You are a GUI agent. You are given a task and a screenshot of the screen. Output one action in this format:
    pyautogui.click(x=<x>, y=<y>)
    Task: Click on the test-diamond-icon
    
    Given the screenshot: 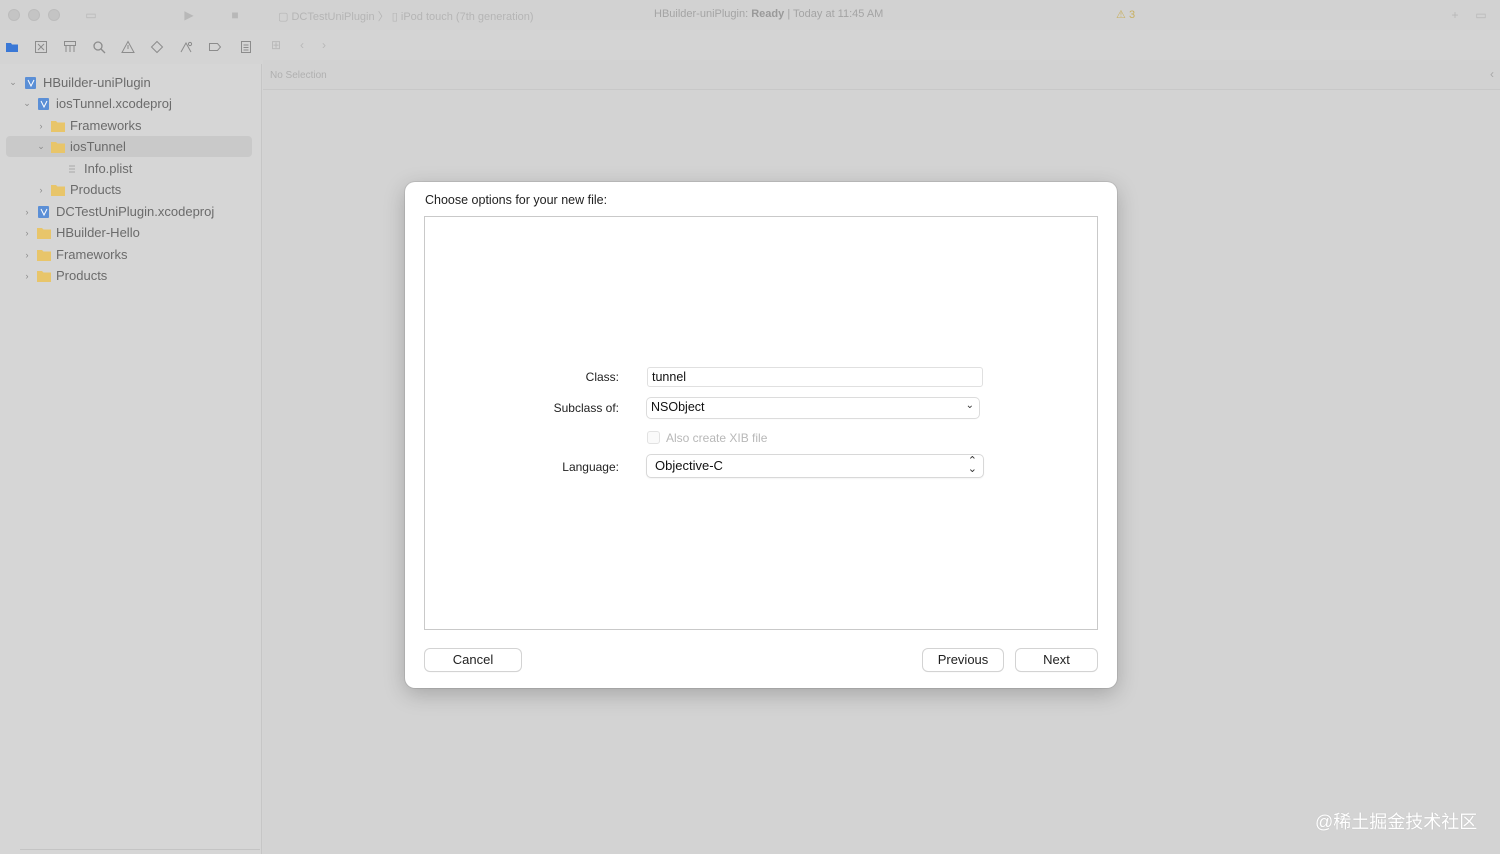 What is the action you would take?
    pyautogui.click(x=157, y=47)
    